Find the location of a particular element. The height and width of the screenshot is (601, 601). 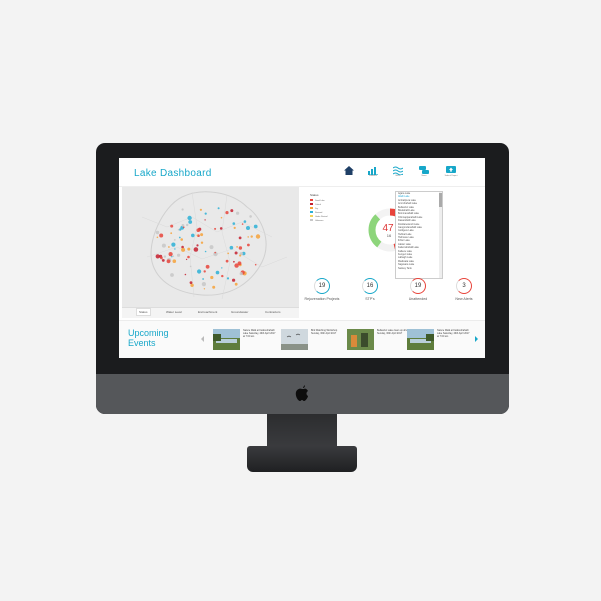

events-prev-arrow-icon is located at coordinates (202, 339).